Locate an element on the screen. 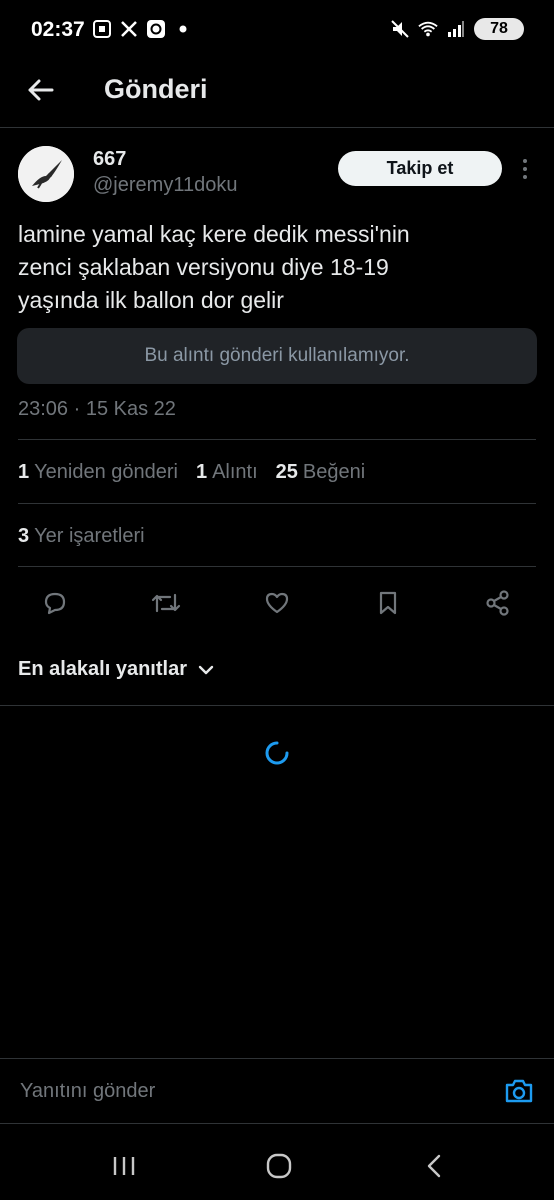  status-bar: 02:37 78 is located at coordinates (277, 30).